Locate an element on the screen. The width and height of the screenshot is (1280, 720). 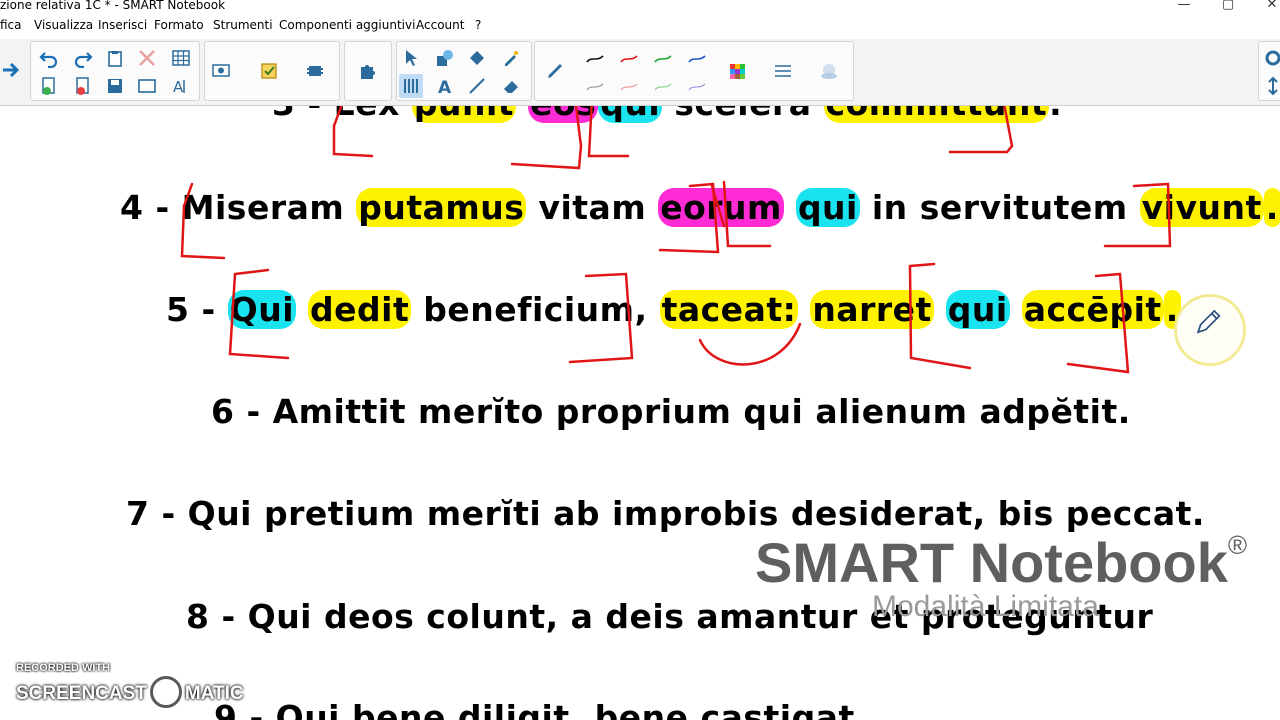
watermark-subtitle: Modalità Limitata is located at coordinates (985, 606).